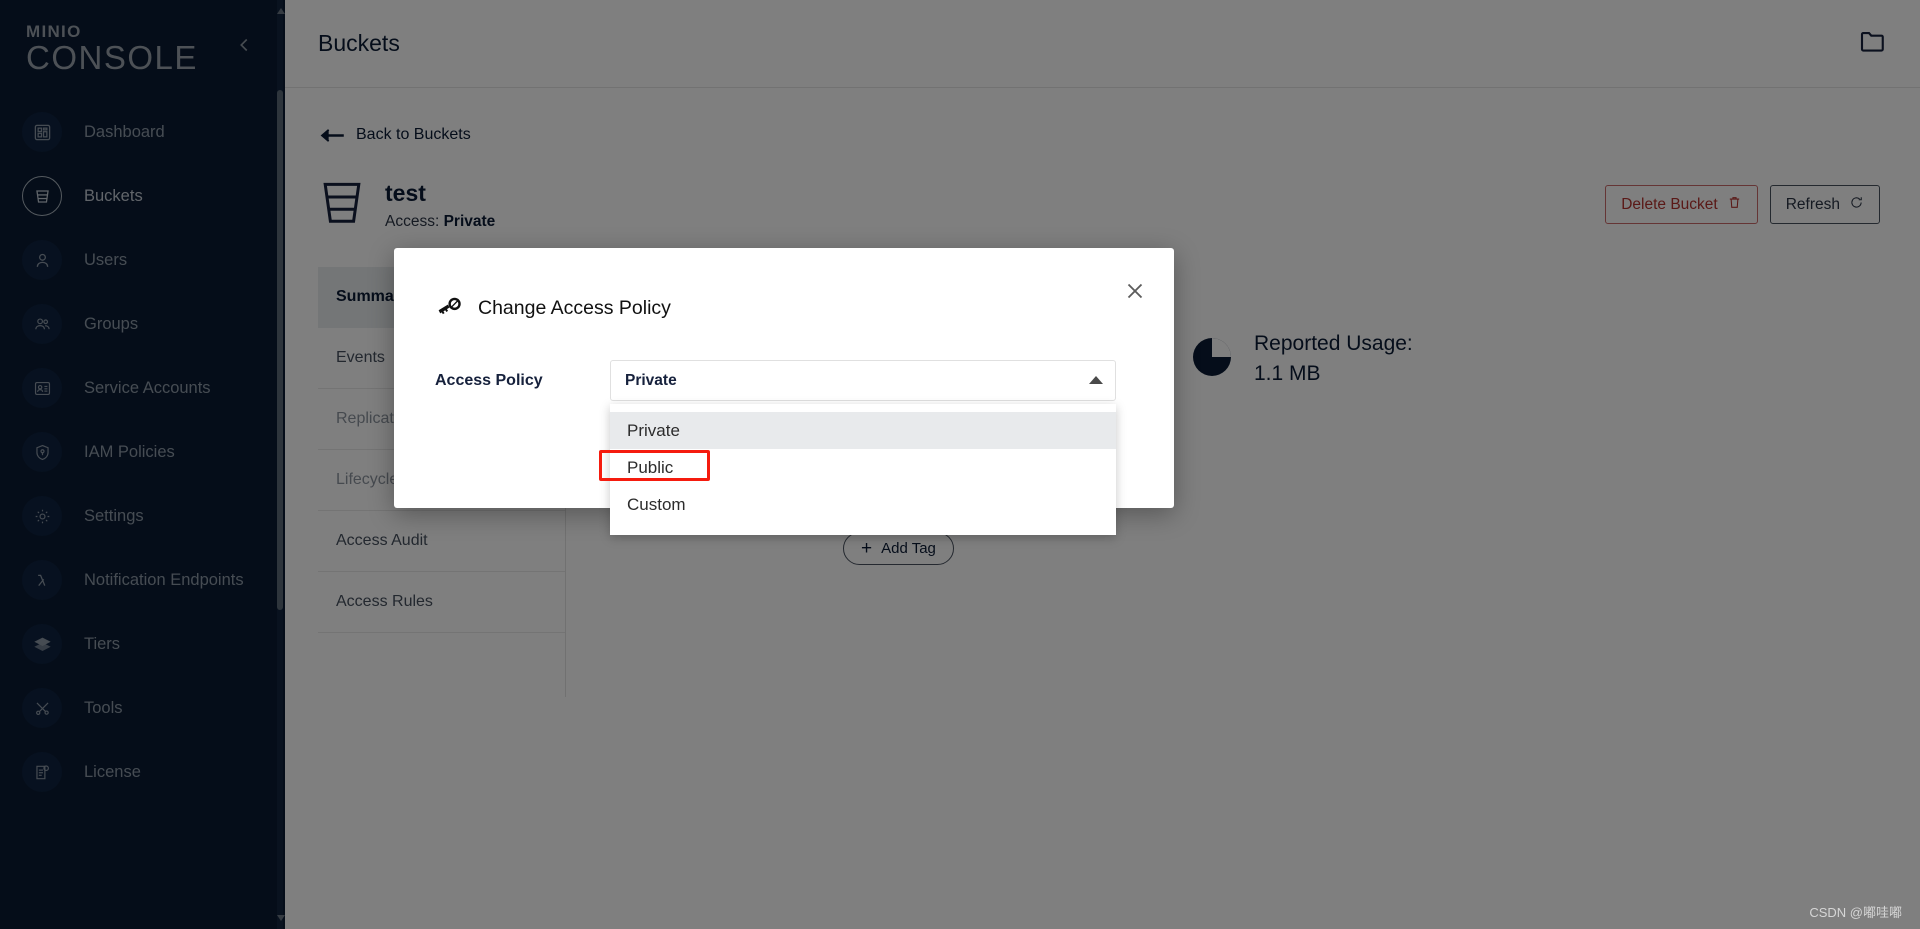 The width and height of the screenshot is (1920, 929). I want to click on key-icon, so click(449, 308).